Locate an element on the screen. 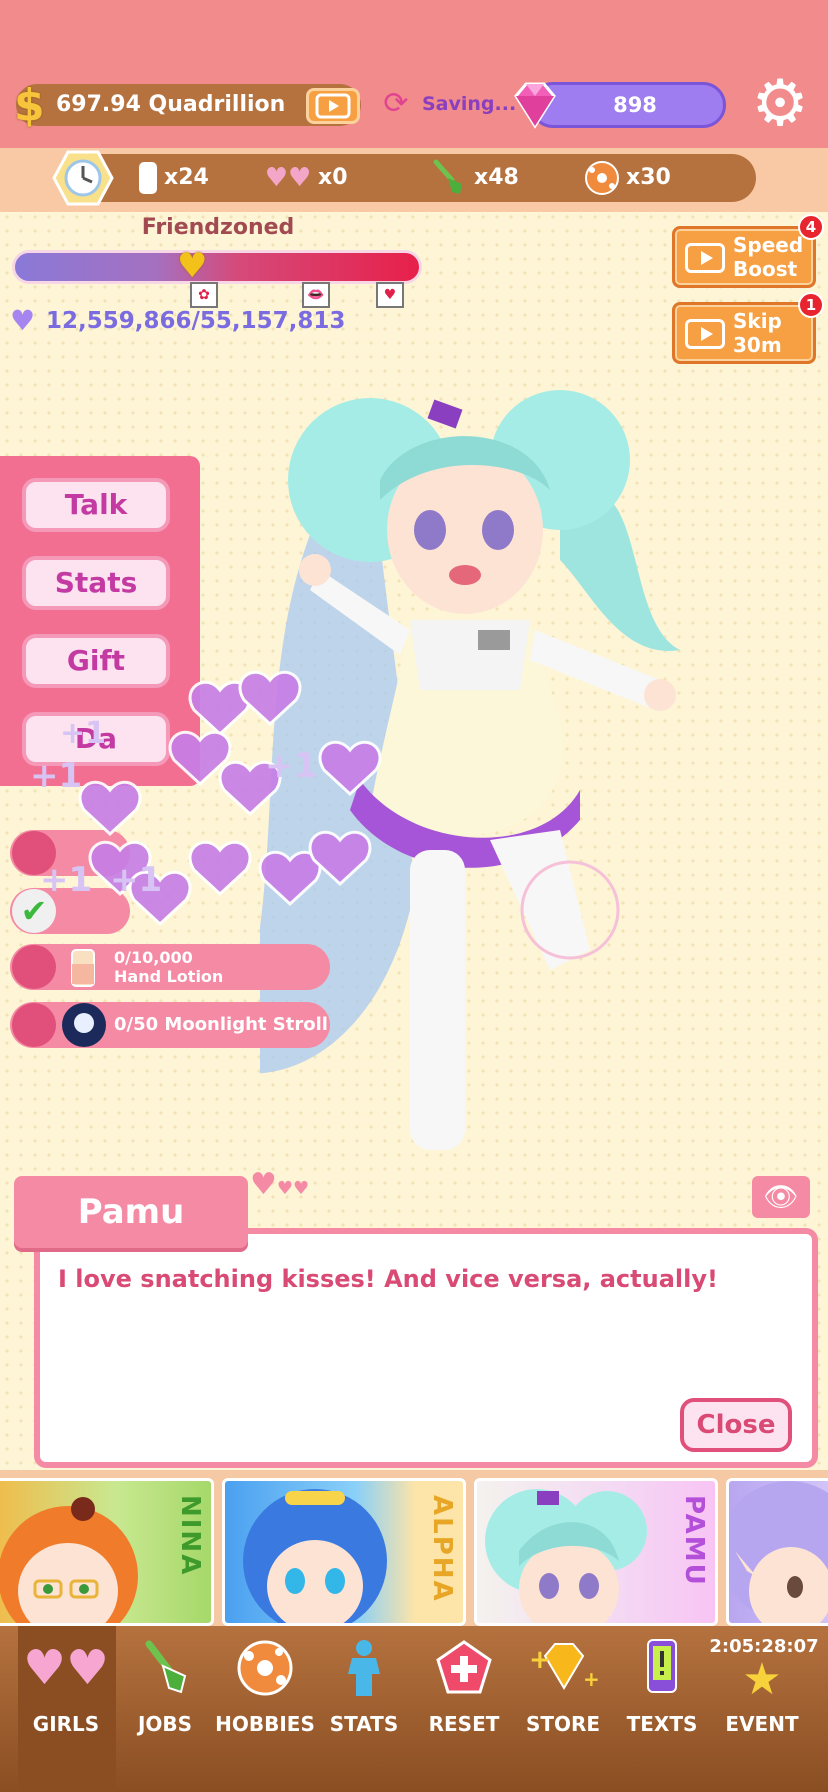  girl-card-nina: NINA is located at coordinates (107, 1552).